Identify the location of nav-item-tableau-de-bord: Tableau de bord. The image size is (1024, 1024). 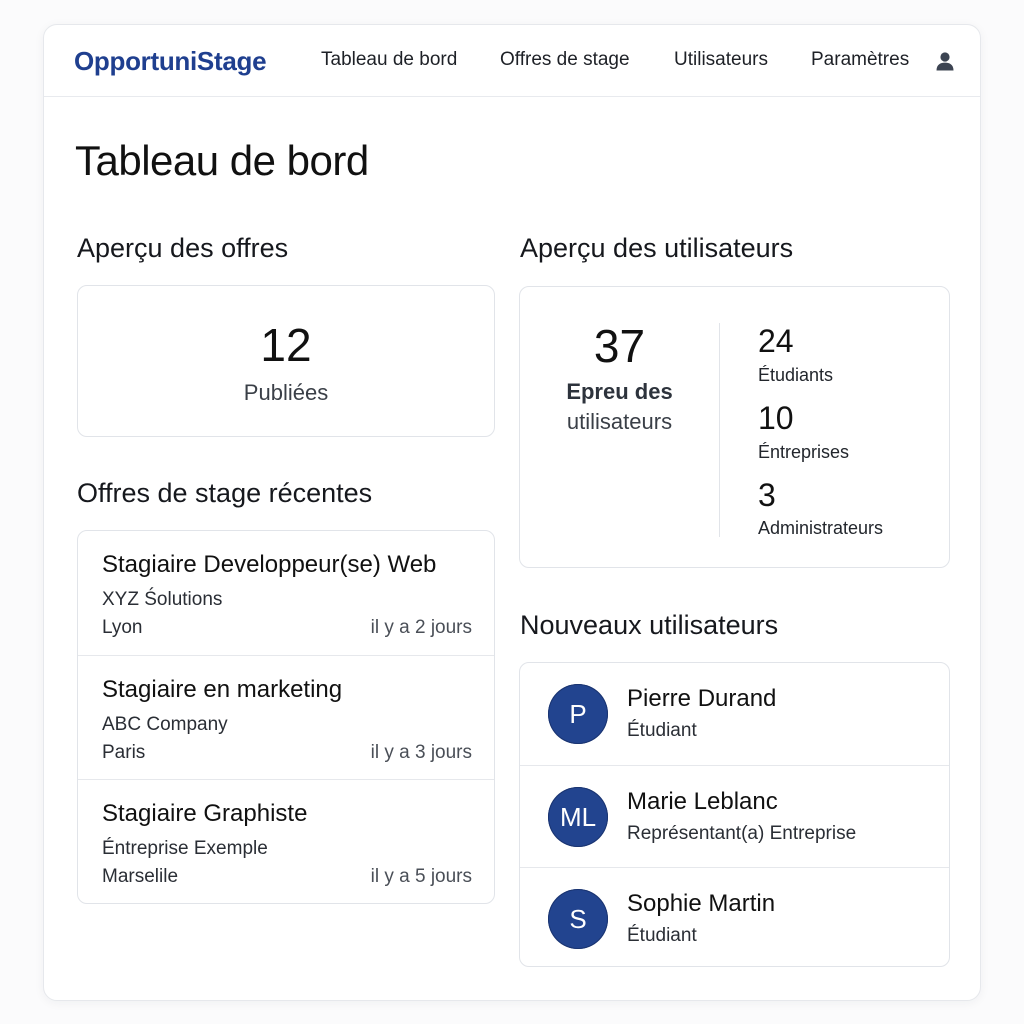
(389, 60).